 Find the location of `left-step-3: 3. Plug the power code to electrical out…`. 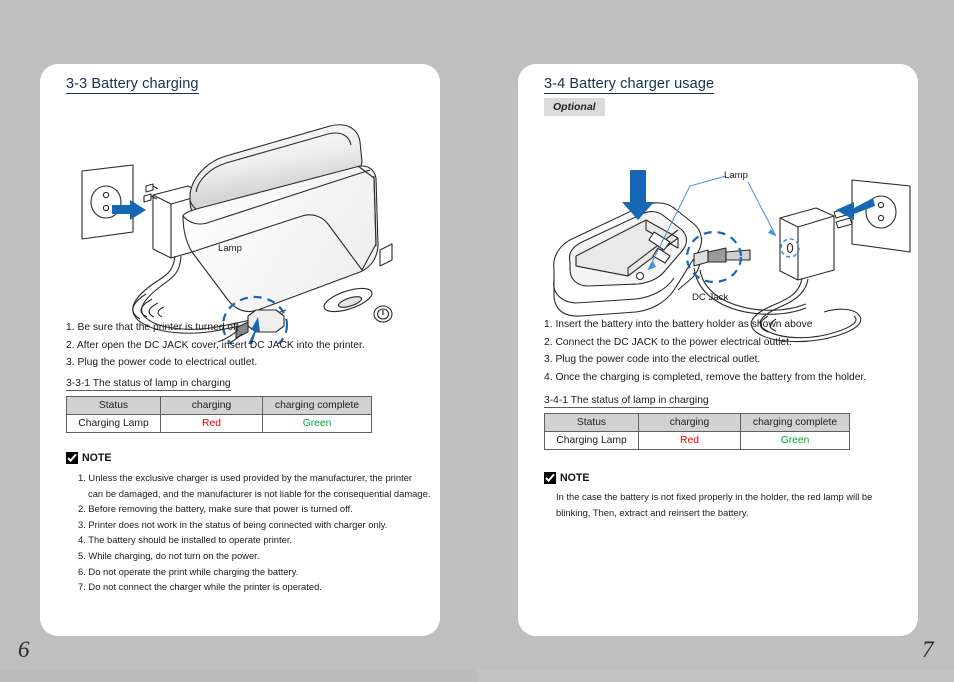

left-step-3: 3. Plug the power code to electrical out… is located at coordinates (162, 362).